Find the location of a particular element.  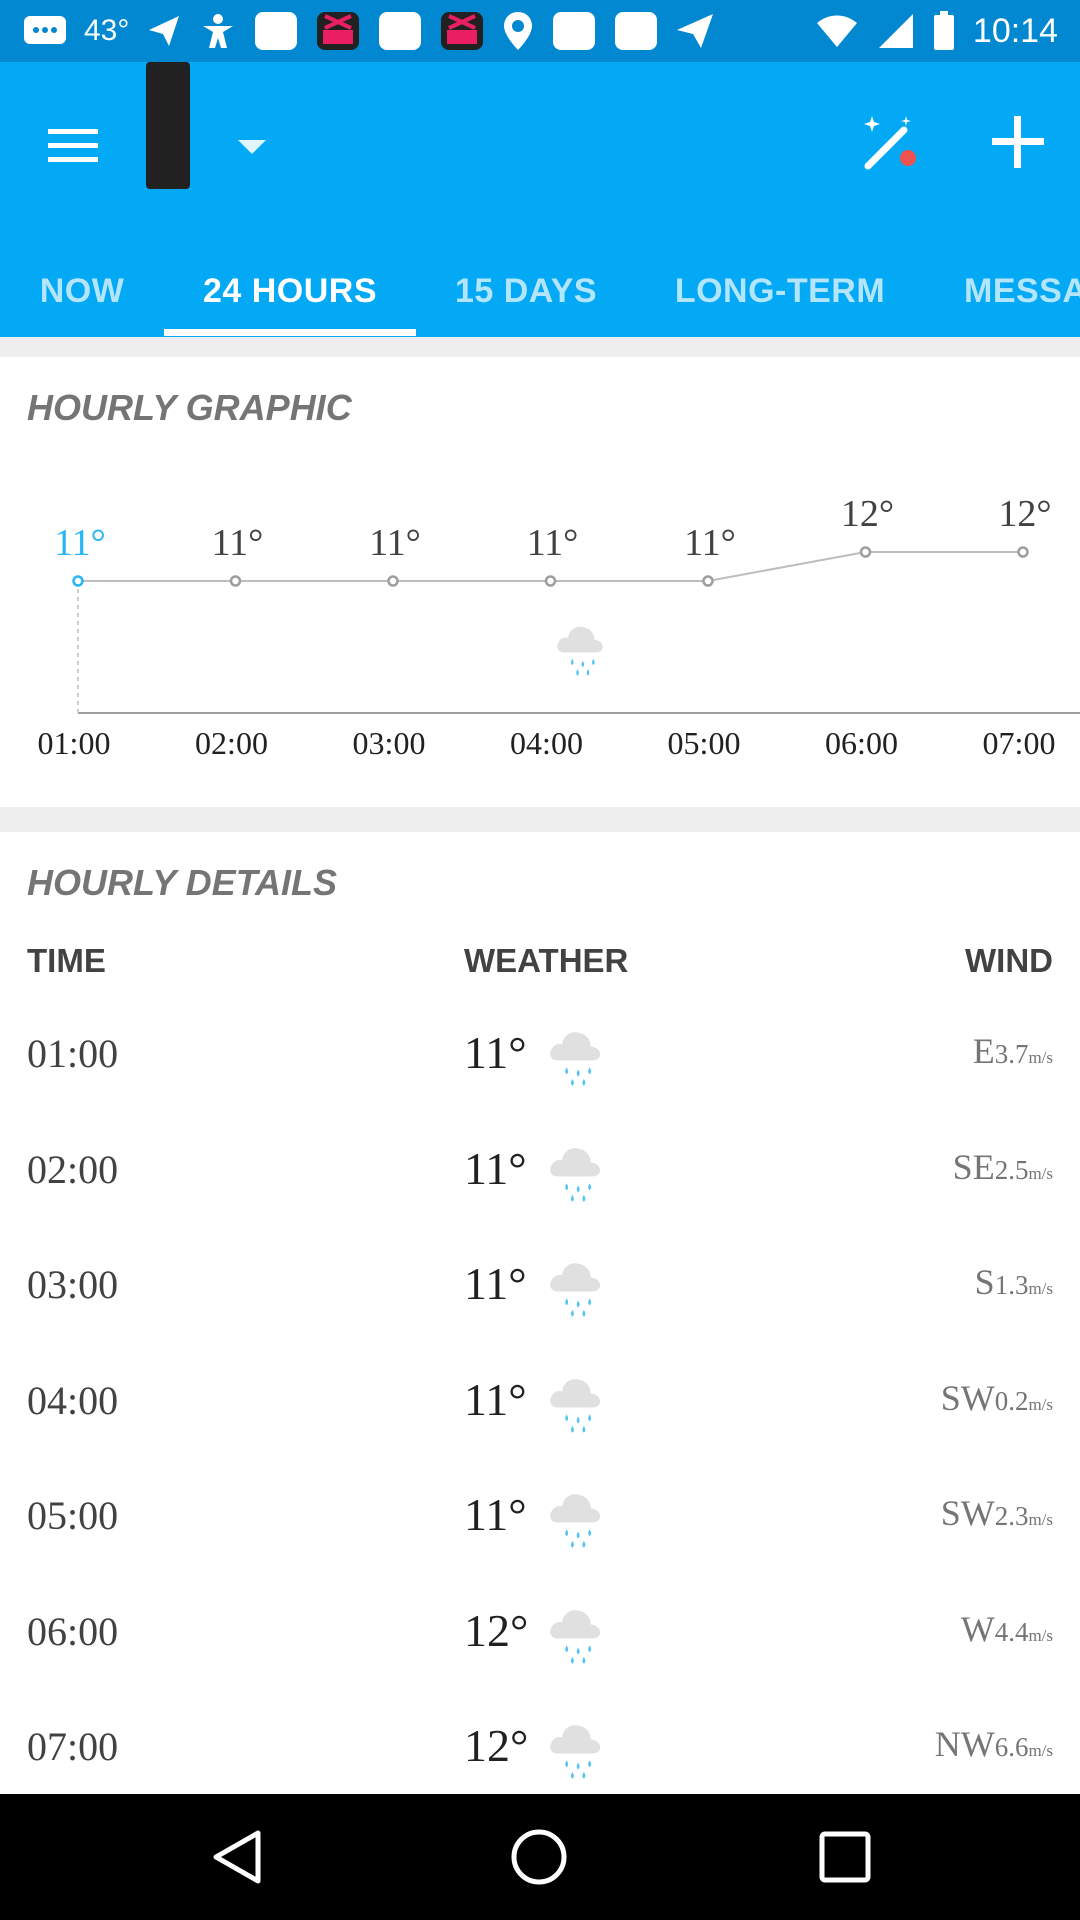

navigation-bar is located at coordinates (540, 1857).